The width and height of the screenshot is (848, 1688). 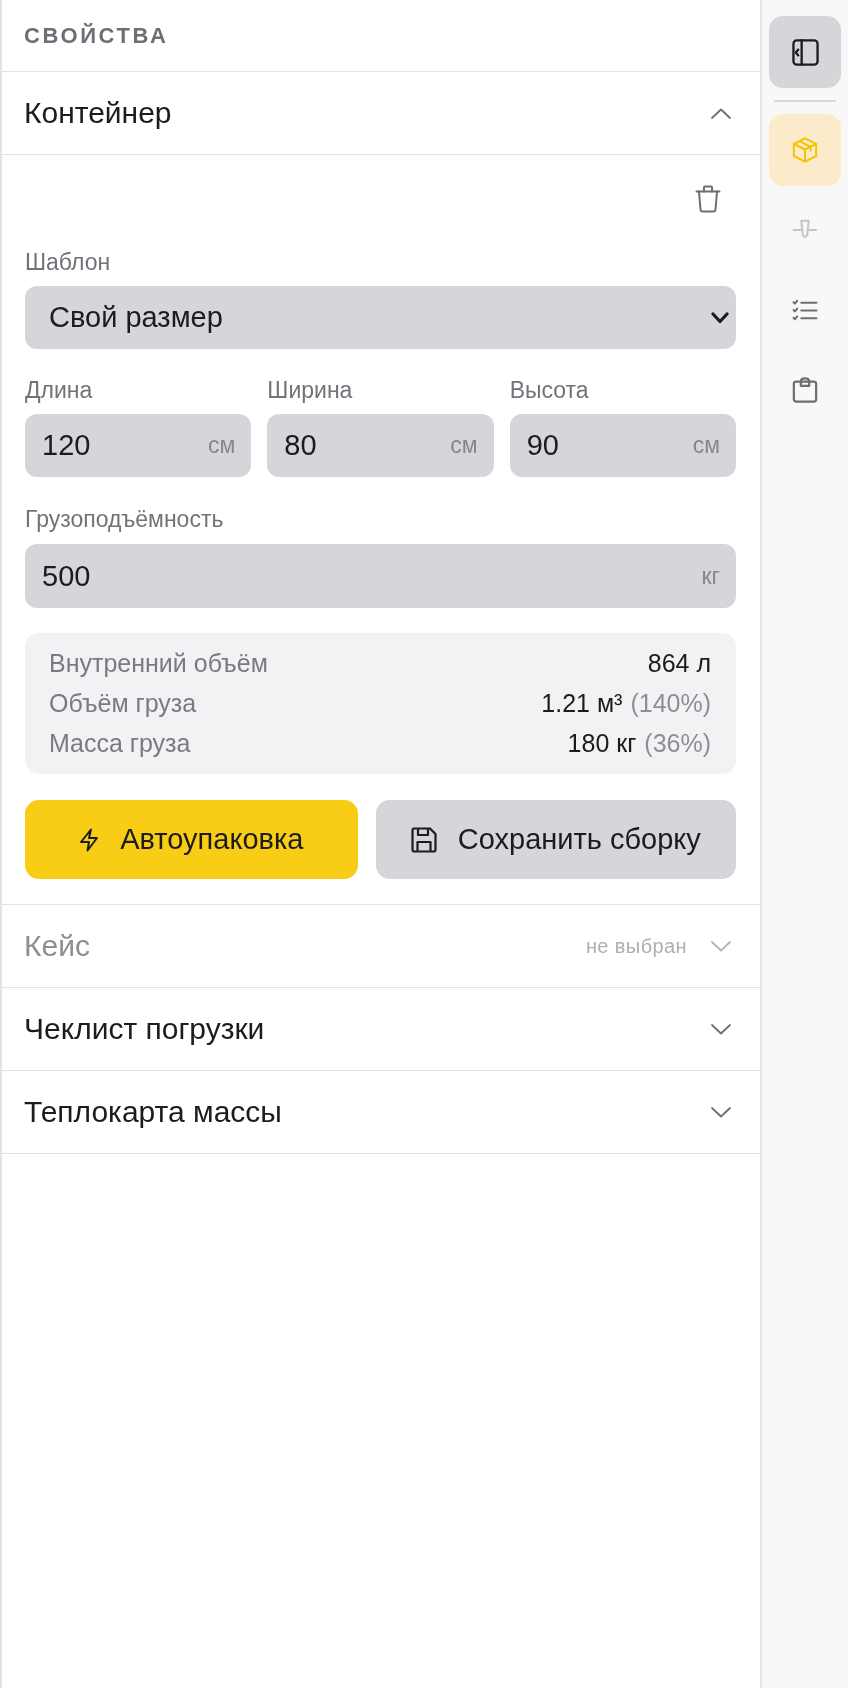 What do you see at coordinates (555, 839) in the screenshot?
I see `save-build-button: Сохранить сборку` at bounding box center [555, 839].